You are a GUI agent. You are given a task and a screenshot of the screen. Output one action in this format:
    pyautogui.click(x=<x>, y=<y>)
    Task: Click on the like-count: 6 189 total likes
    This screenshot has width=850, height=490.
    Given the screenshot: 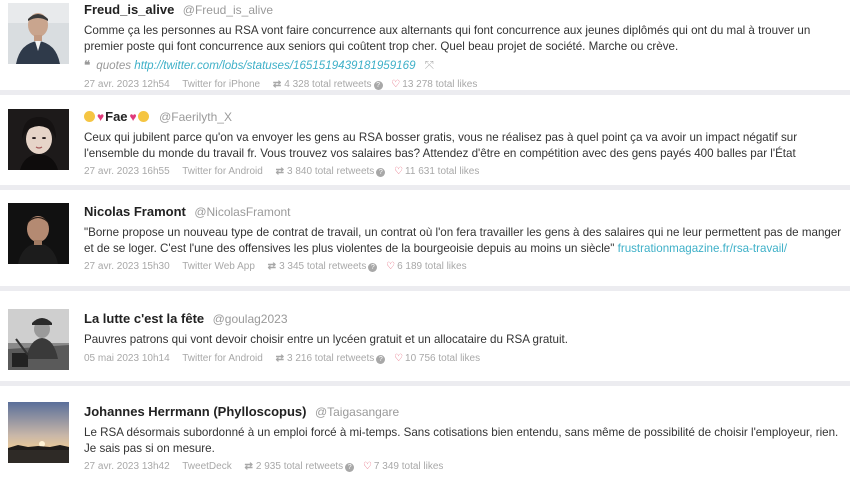 What is the action you would take?
    pyautogui.click(x=432, y=266)
    